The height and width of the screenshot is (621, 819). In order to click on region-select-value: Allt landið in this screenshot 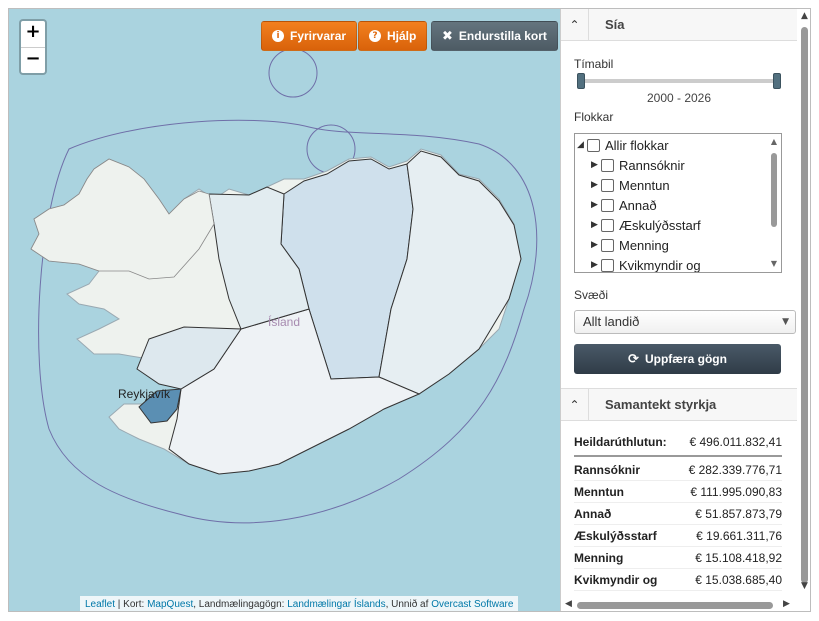, I will do `click(611, 321)`.